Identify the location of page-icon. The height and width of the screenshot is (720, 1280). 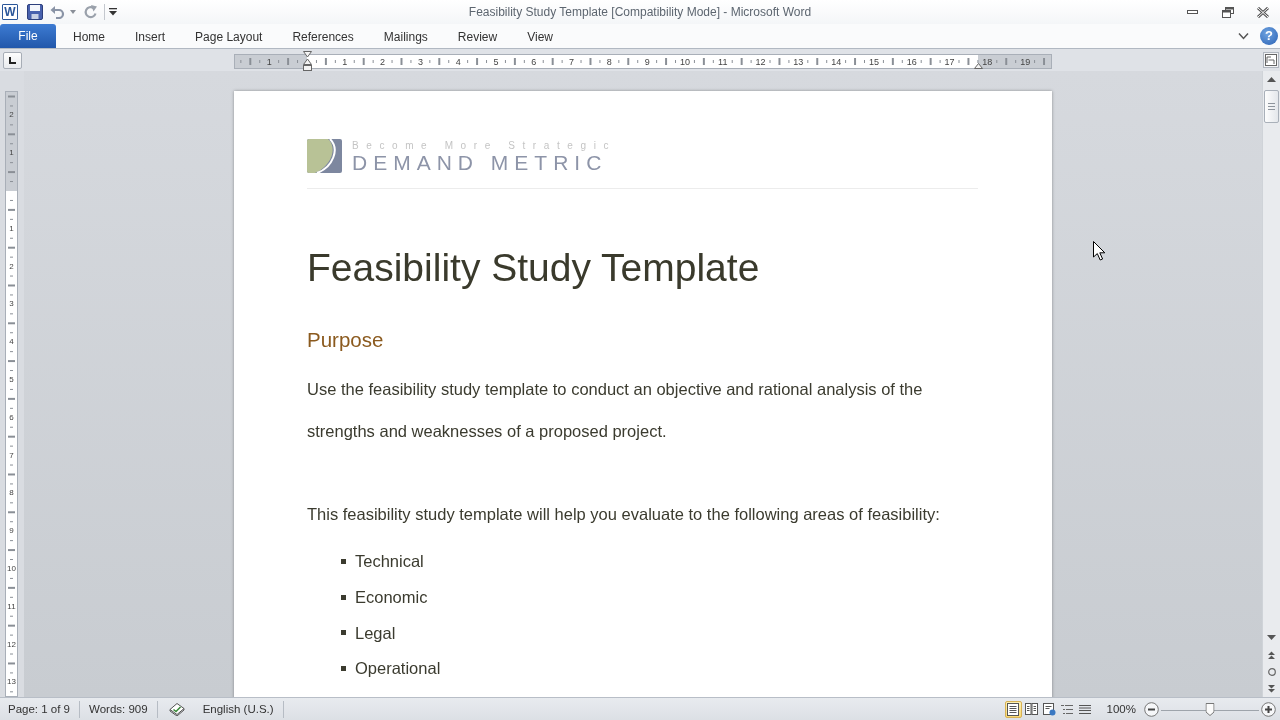
(1013, 709).